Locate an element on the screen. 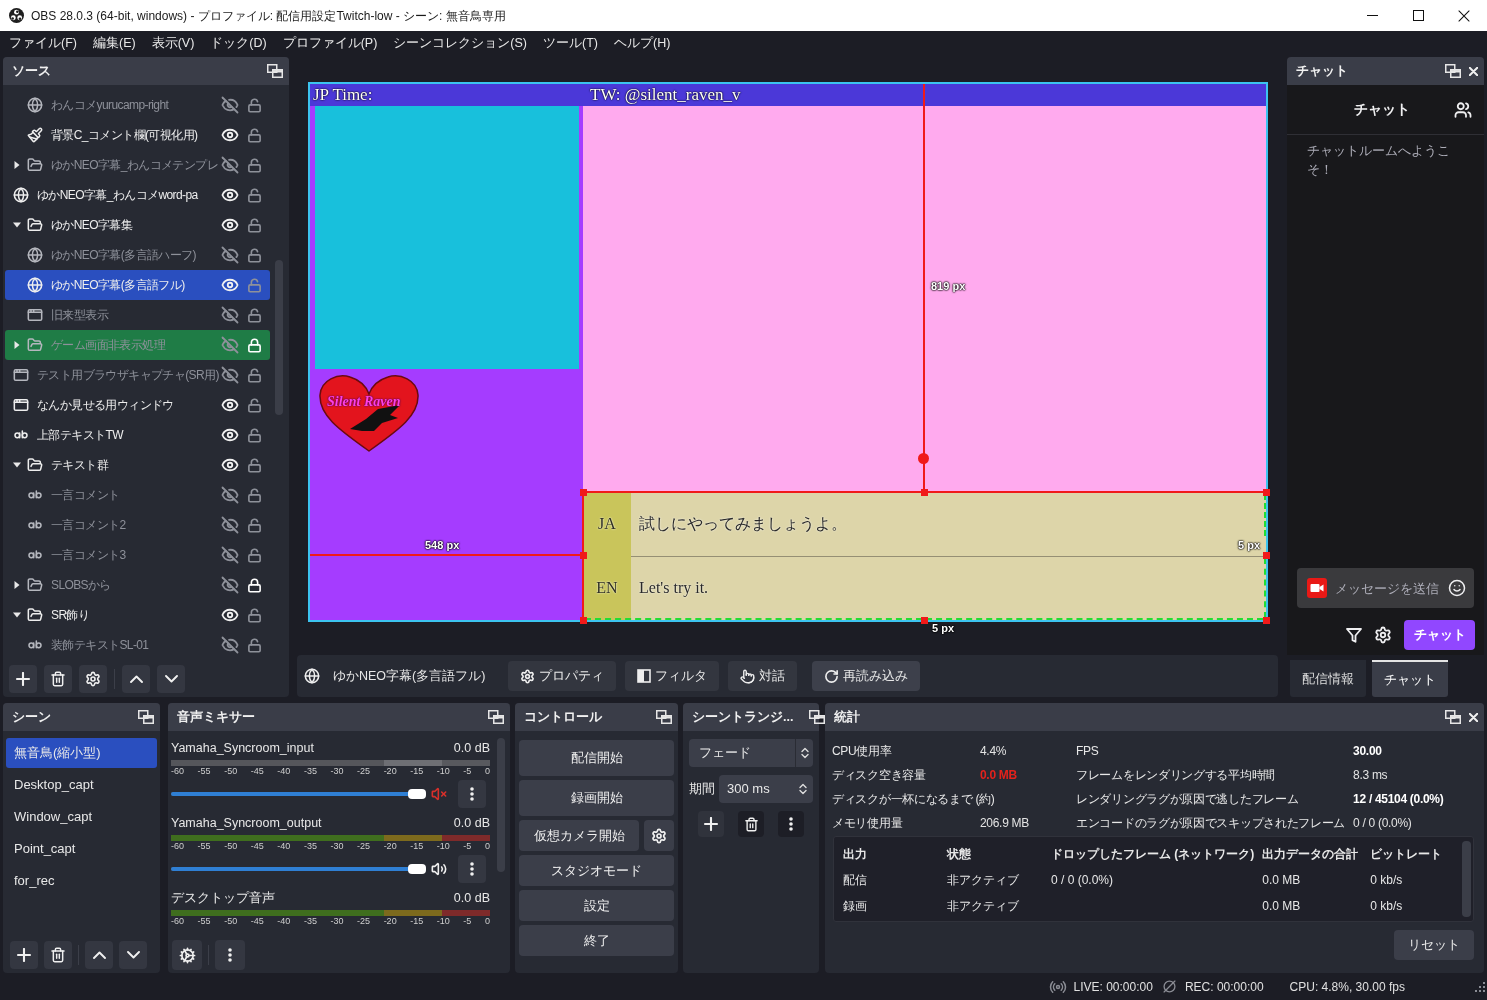 Image resolution: width=1487 pixels, height=1000 pixels. gear-icon is located at coordinates (1383, 635).